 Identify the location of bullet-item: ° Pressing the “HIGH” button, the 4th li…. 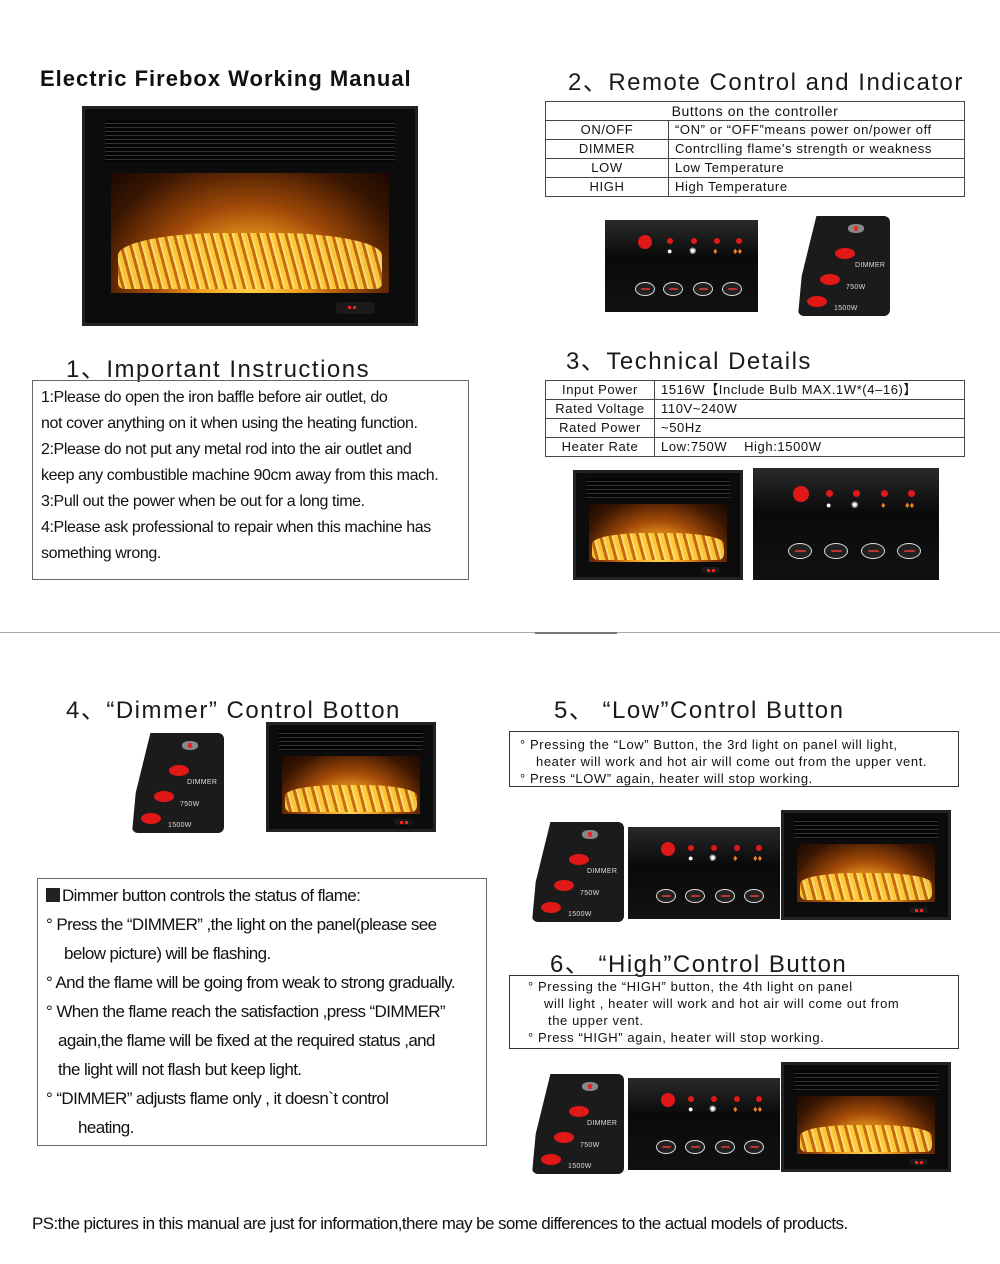
(734, 986).